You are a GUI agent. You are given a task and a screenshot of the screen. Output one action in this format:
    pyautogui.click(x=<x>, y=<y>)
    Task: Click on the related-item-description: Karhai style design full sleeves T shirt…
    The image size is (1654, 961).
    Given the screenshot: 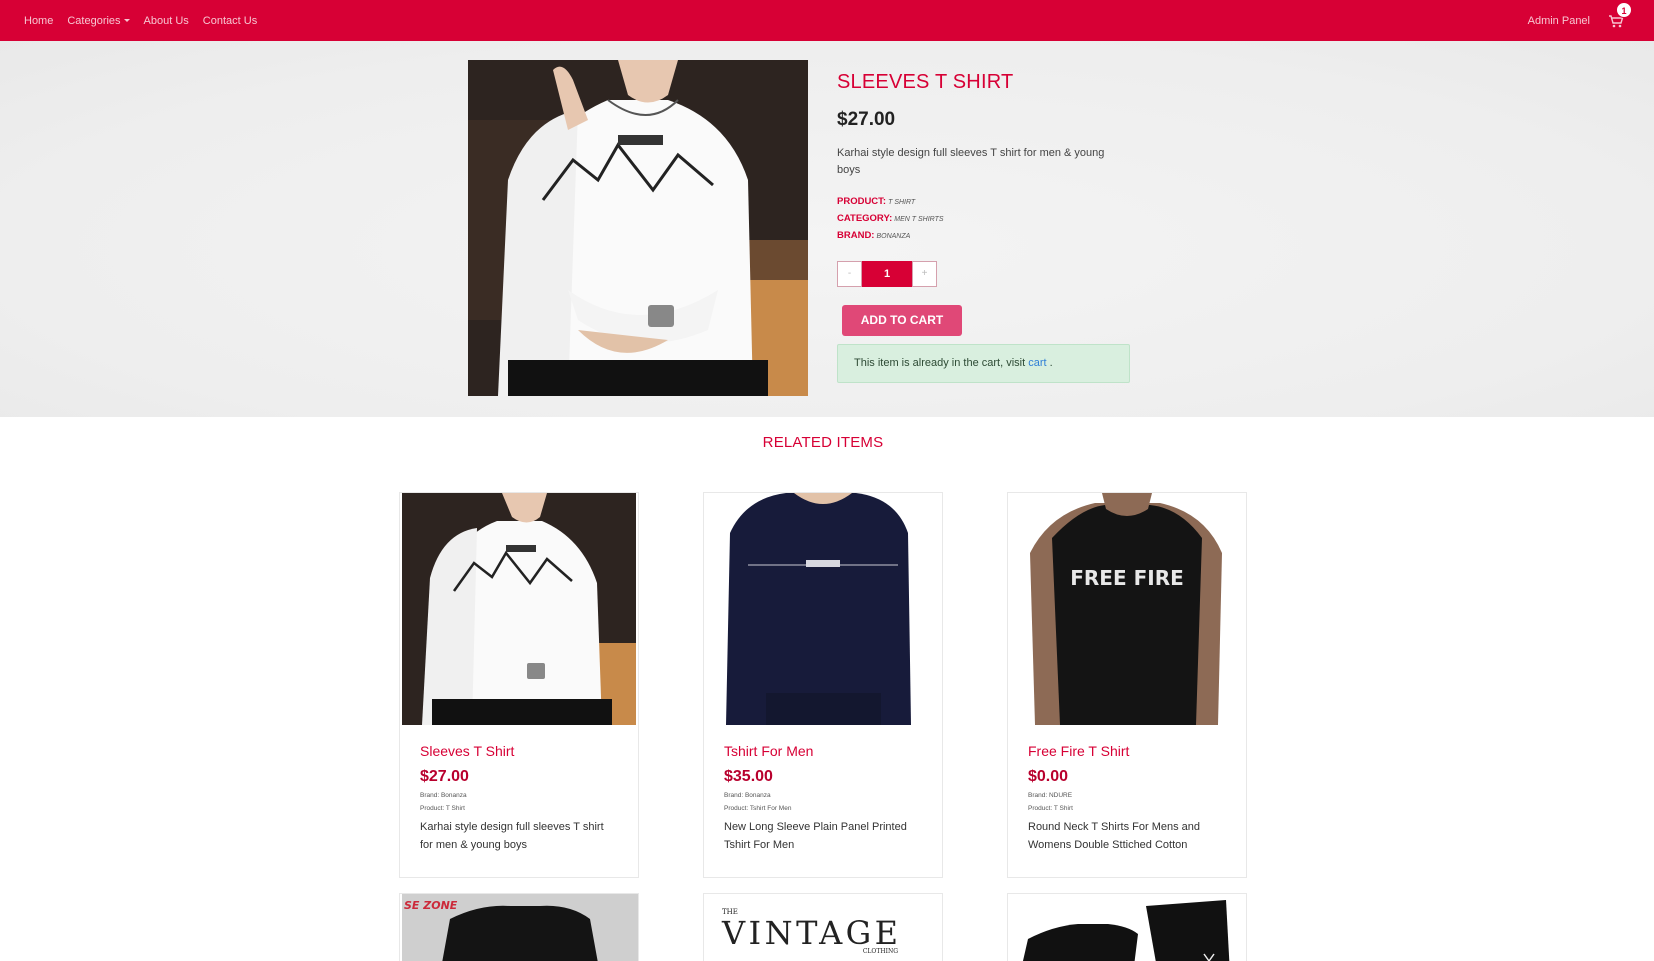 What is the action you would take?
    pyautogui.click(x=512, y=836)
    